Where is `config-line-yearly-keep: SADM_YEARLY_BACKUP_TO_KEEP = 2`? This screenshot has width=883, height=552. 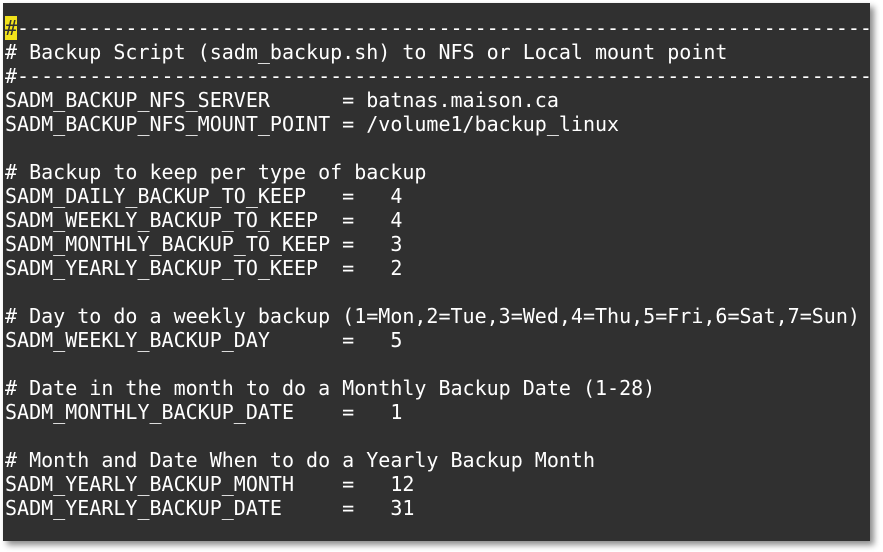
config-line-yearly-keep: SADM_YEARLY_BACKUP_TO_KEEP = 2 is located at coordinates (204, 268).